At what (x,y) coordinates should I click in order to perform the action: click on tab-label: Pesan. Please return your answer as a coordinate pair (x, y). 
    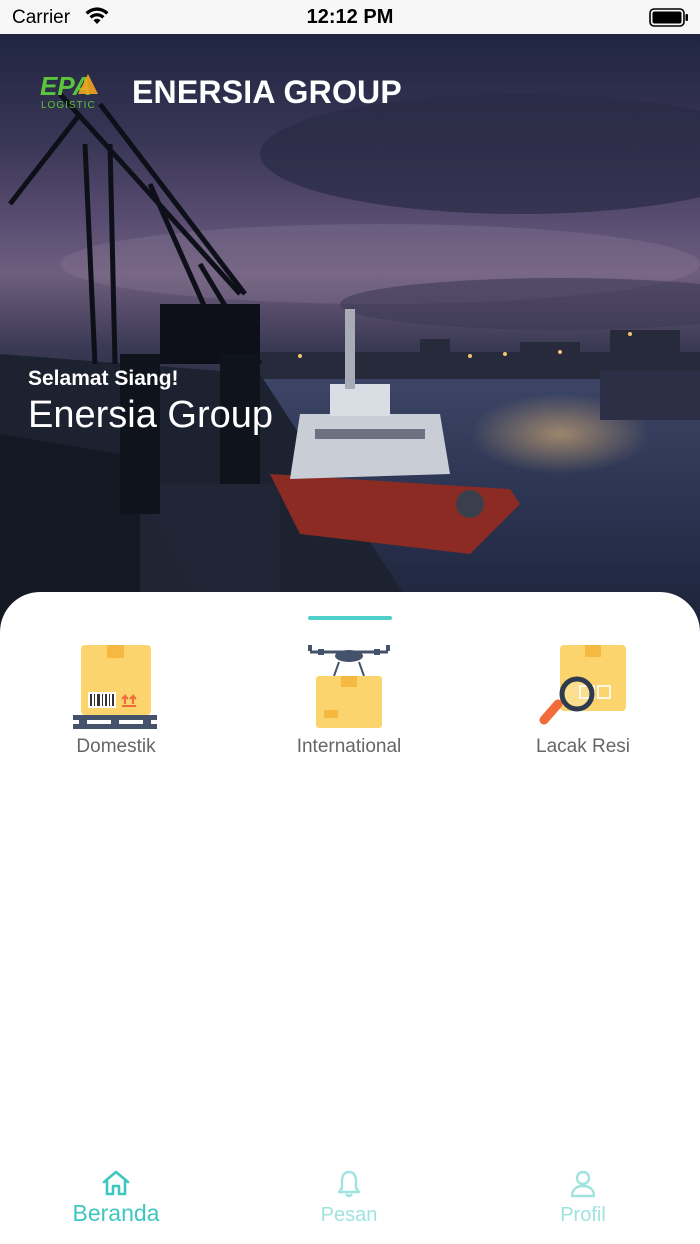
    Looking at the image, I should click on (349, 1215).